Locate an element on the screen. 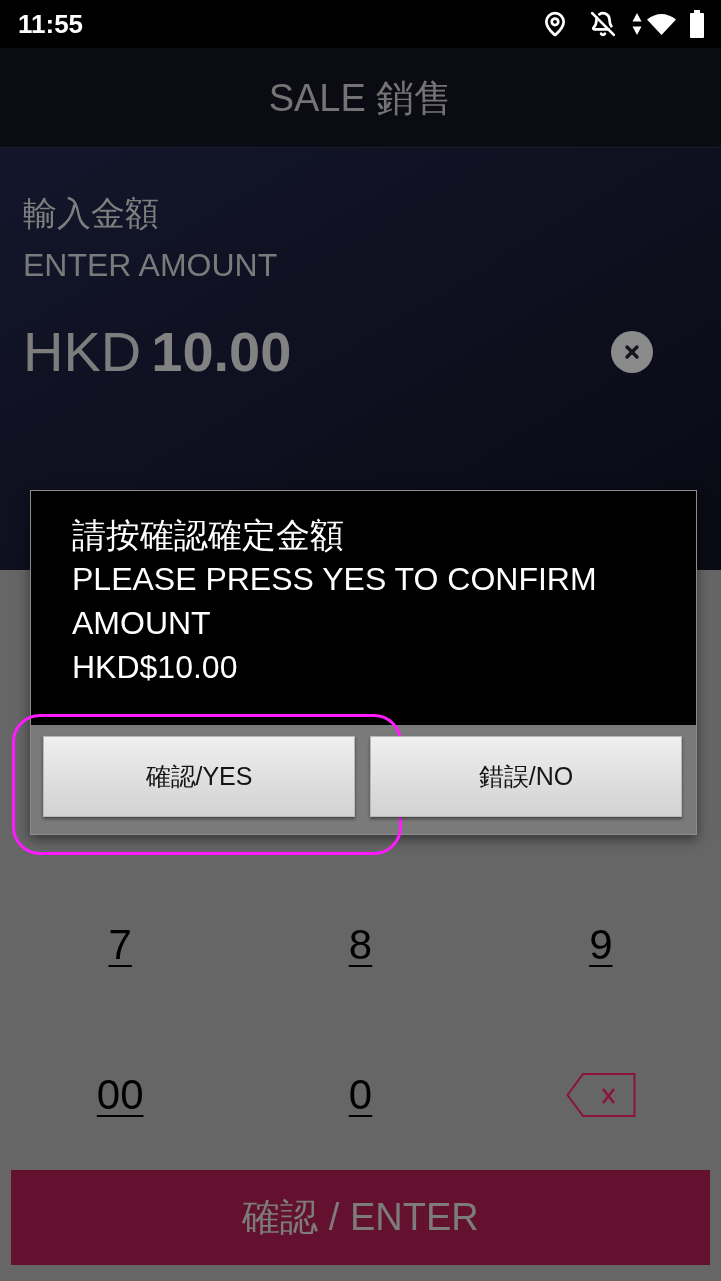  dialog-button: 確認/YES is located at coordinates (199, 776).